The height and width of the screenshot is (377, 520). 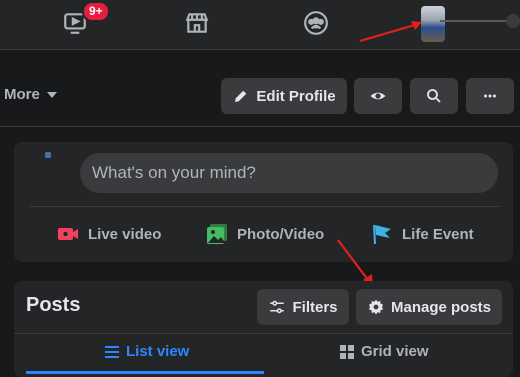 What do you see at coordinates (441, 307) in the screenshot?
I see `manage-posts-label: Manage posts` at bounding box center [441, 307].